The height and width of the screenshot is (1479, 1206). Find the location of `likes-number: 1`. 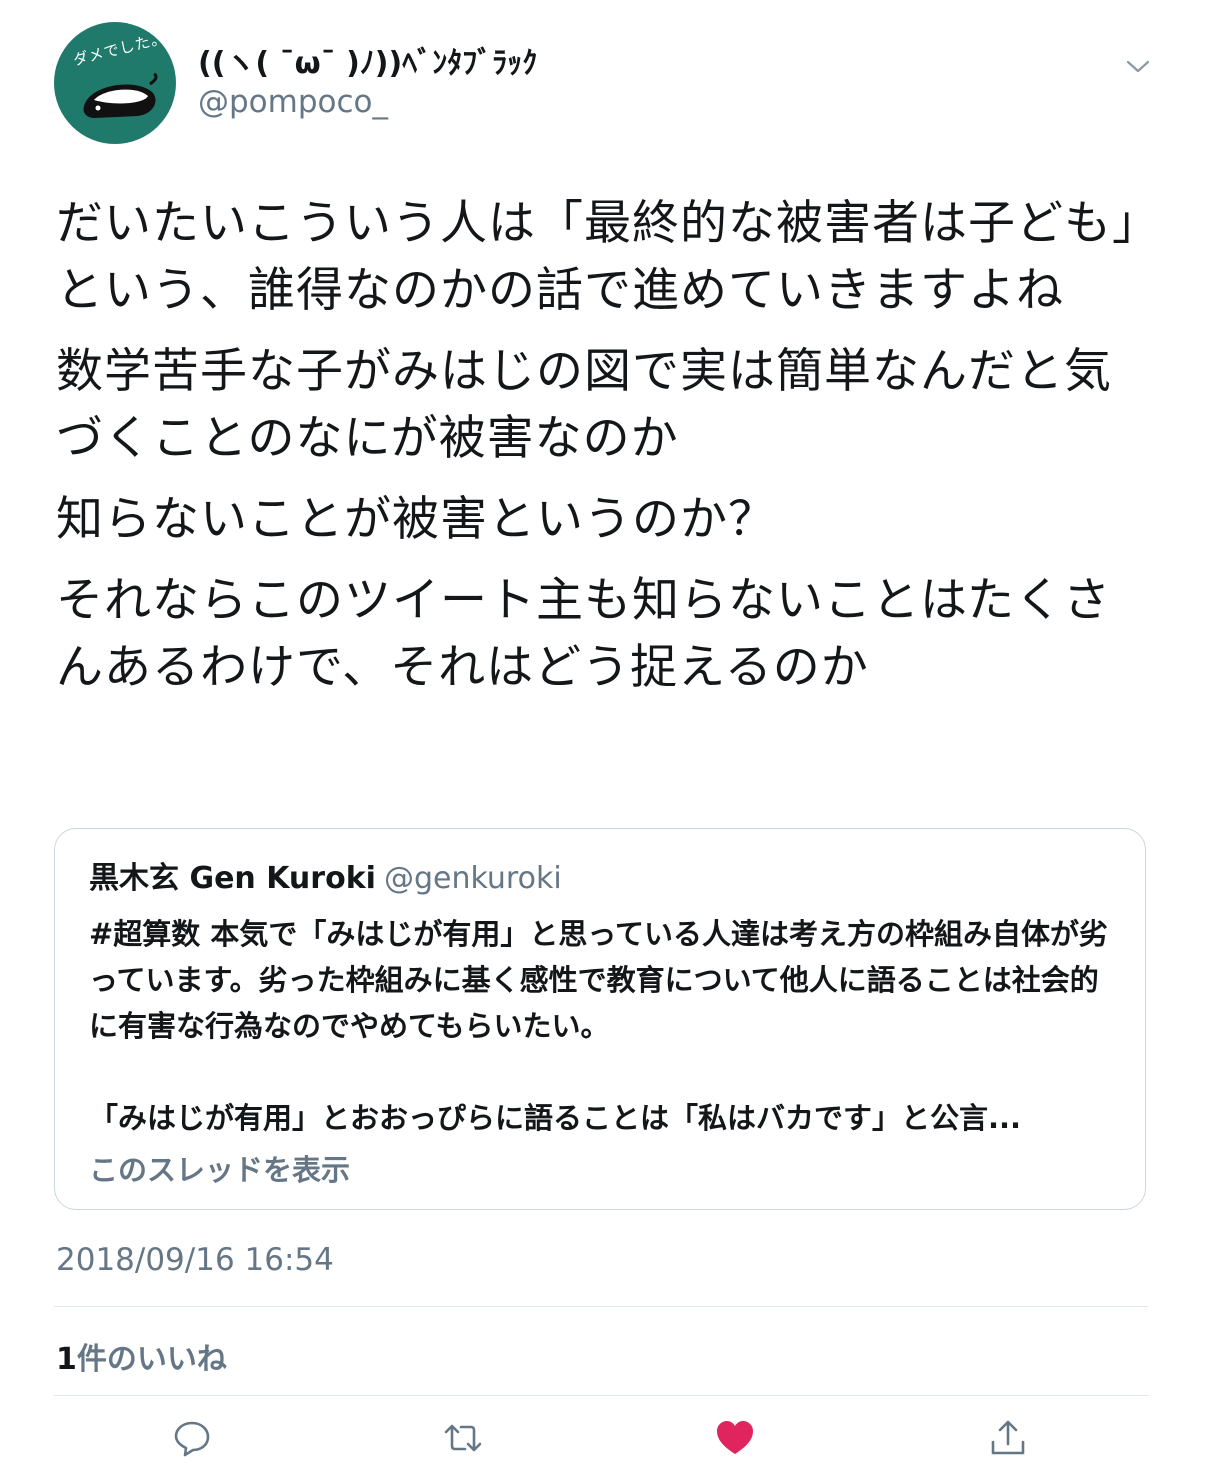

likes-number: 1 is located at coordinates (66, 1359).